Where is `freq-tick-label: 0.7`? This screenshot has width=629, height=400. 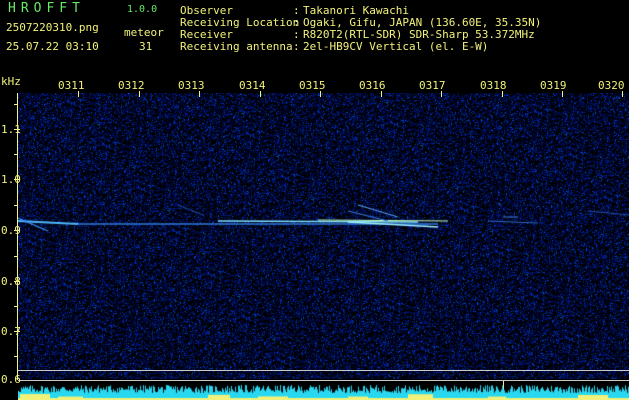
freq-tick-label: 0.7 is located at coordinates (11, 331).